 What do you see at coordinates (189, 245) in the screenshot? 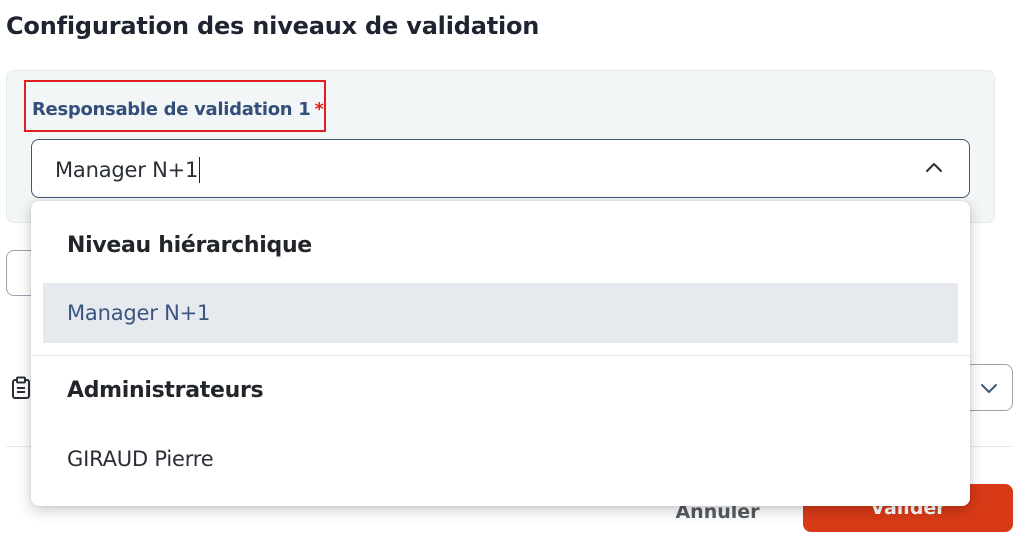
I see `group-header-hierarchy: Niveau hiérarchique` at bounding box center [189, 245].